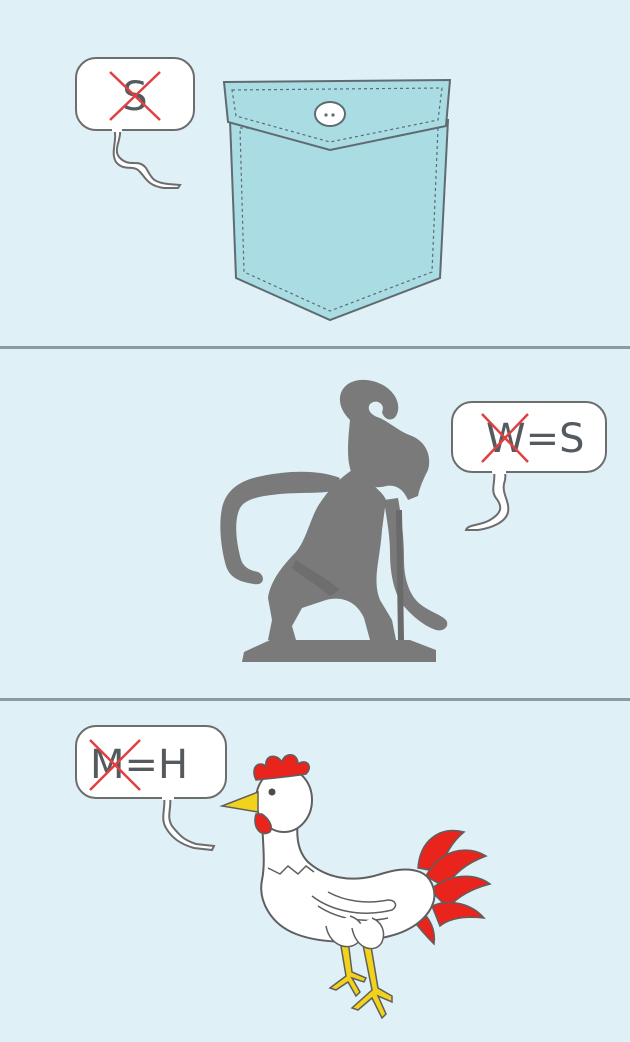 Image resolution: width=630 pixels, height=1042 pixels. I want to click on replacement-text: =S, so click(555, 439).